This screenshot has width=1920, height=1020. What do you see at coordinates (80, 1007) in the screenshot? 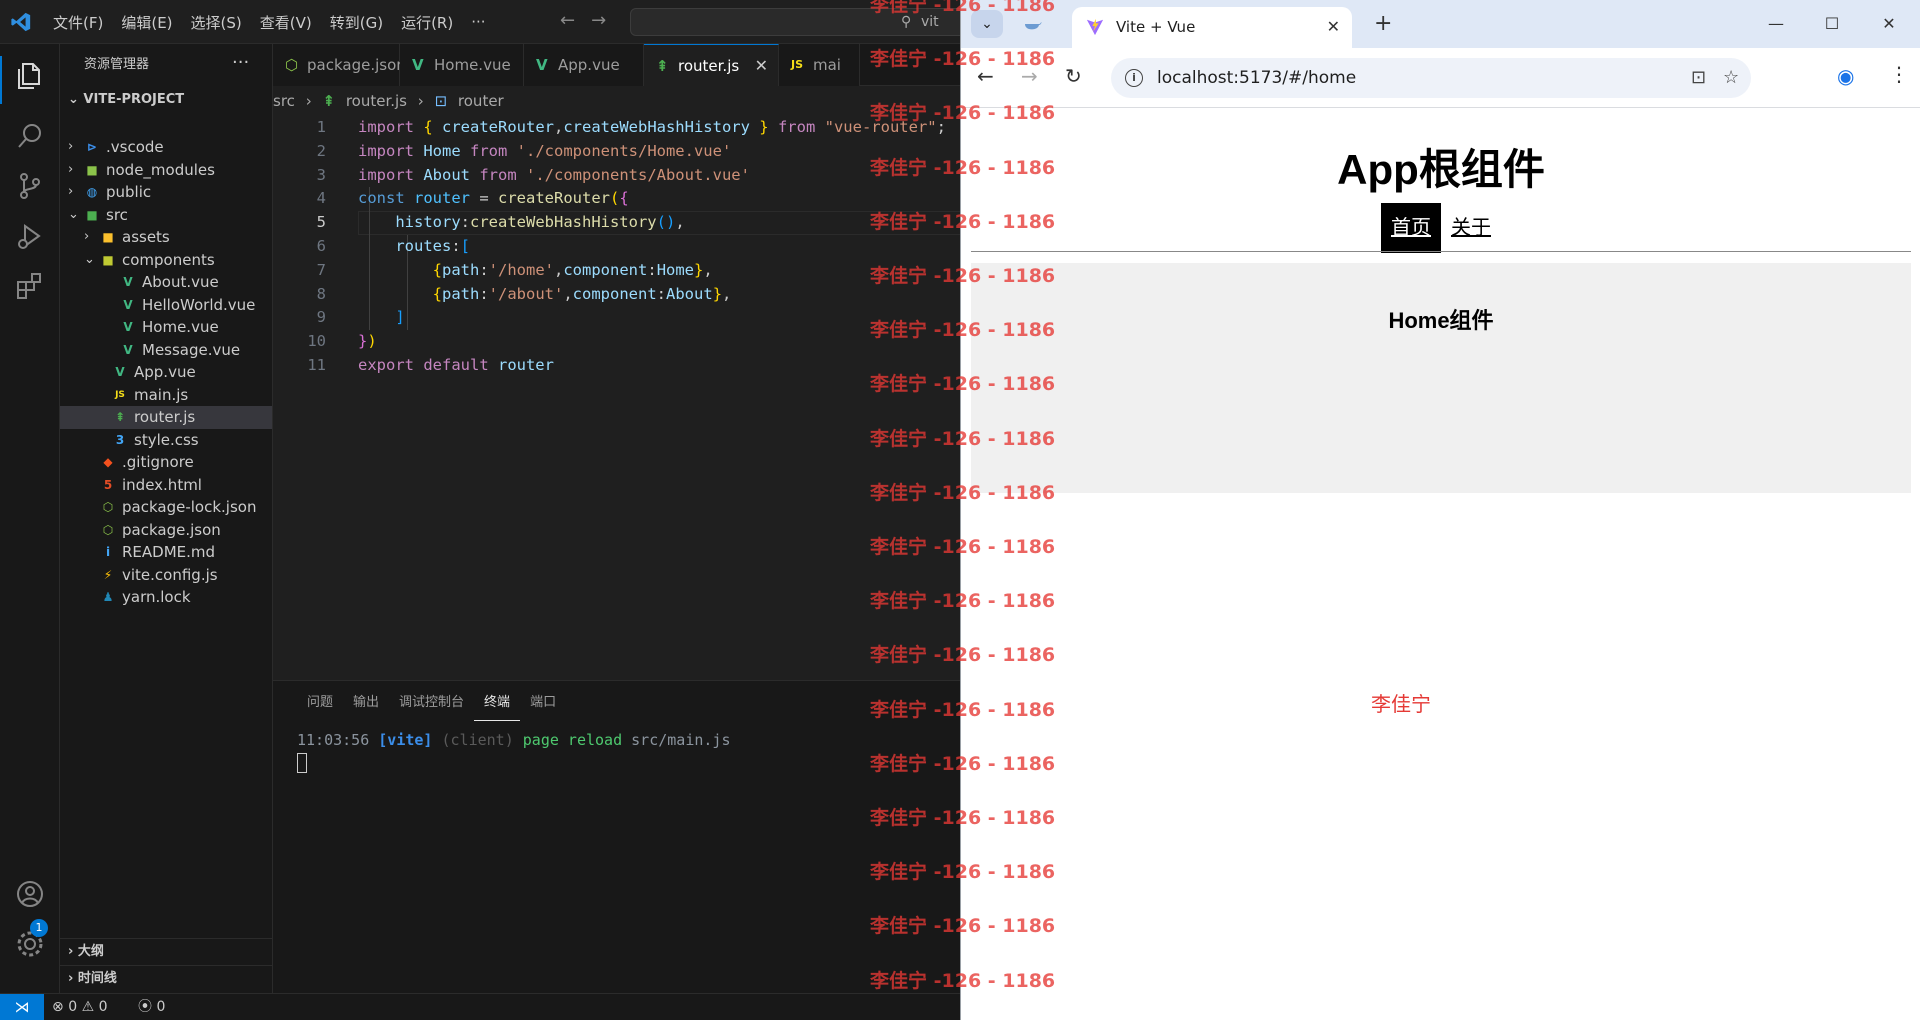
I see `problems-status: ⊗ 0 ⚠ 0` at bounding box center [80, 1007].